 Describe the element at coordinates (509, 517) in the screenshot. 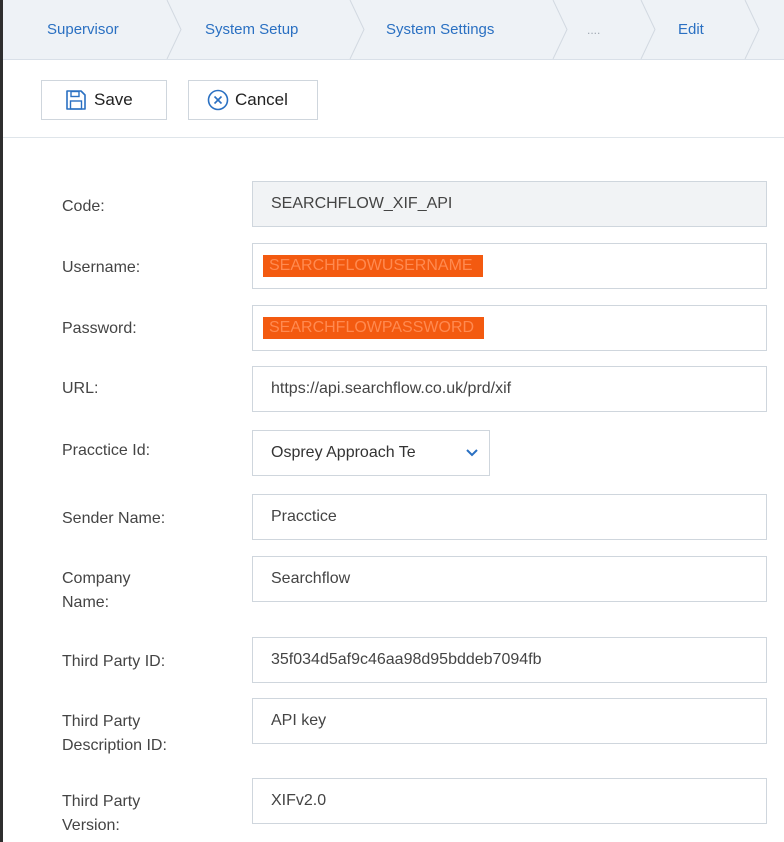

I see `sender-name-field: Pracctice` at that location.